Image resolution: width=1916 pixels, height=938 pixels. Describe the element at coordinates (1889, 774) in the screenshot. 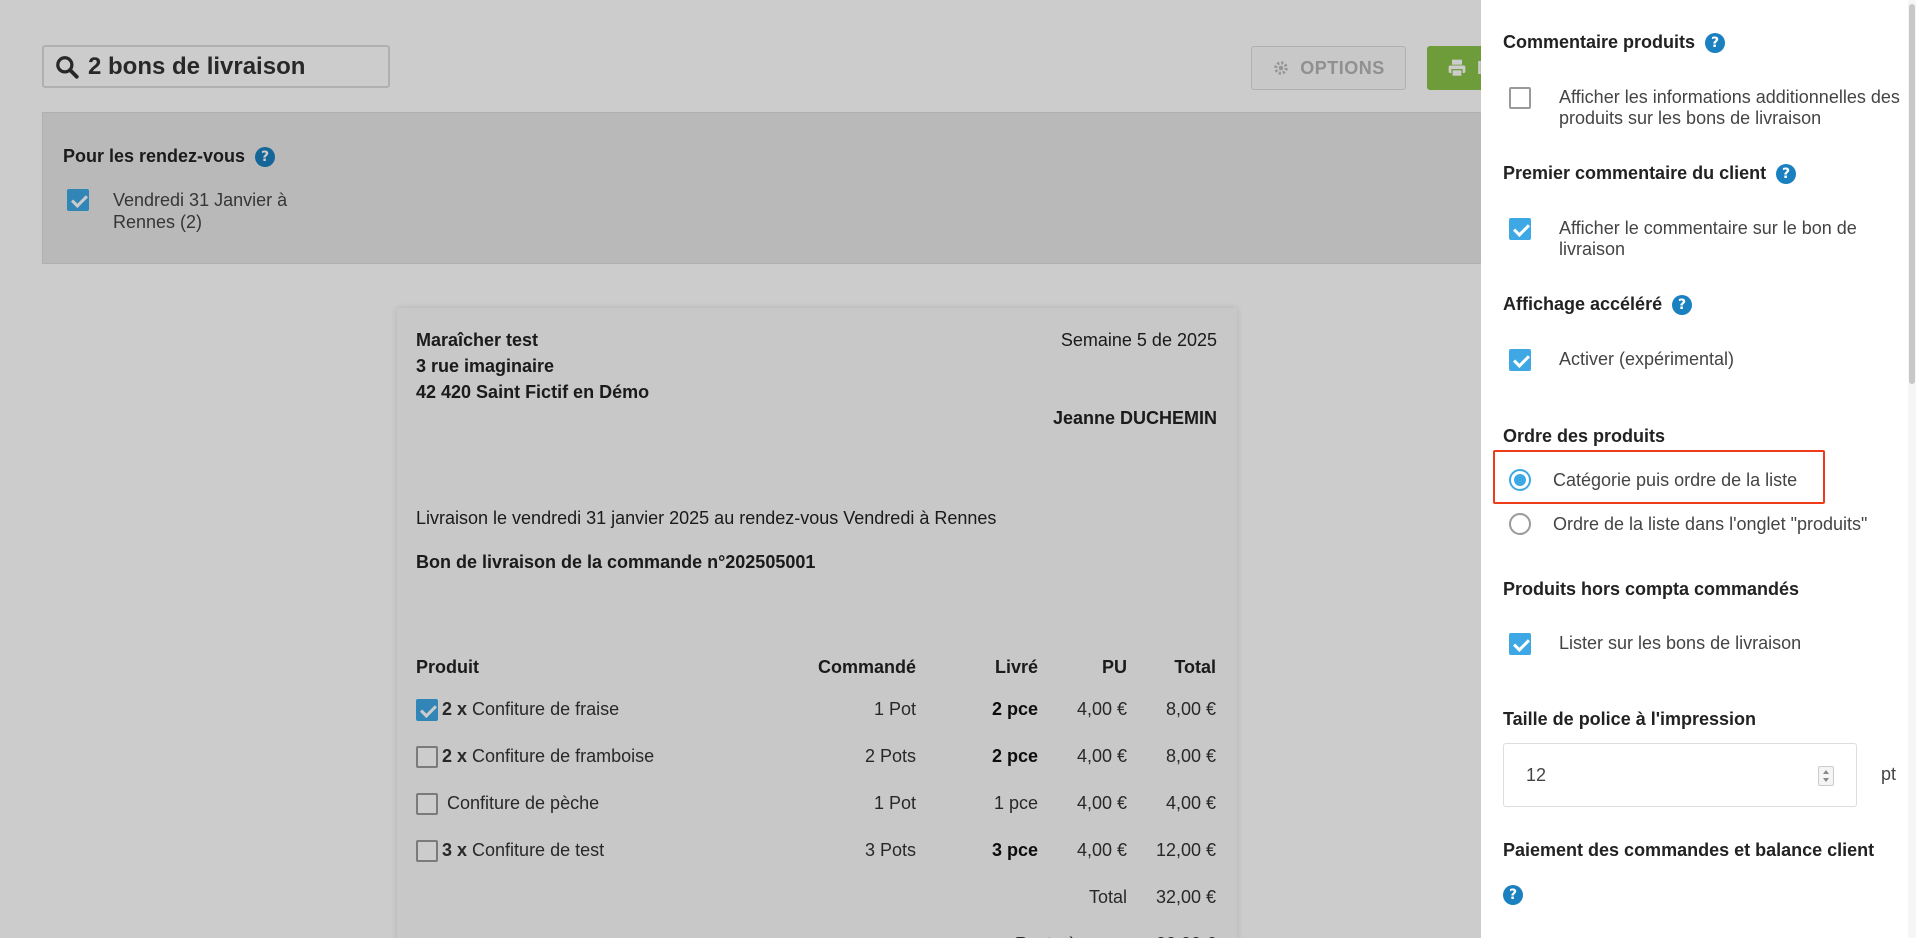

I see `font-size-unit: pt` at that location.